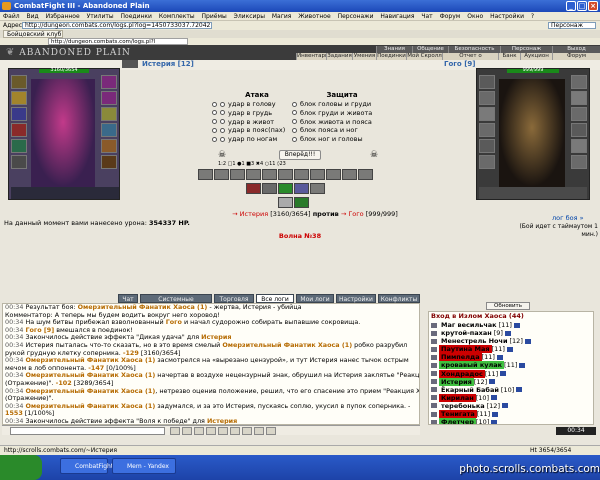  What do you see at coordinates (187, 431) in the screenshot?
I see `smiles-button` at bounding box center [187, 431].